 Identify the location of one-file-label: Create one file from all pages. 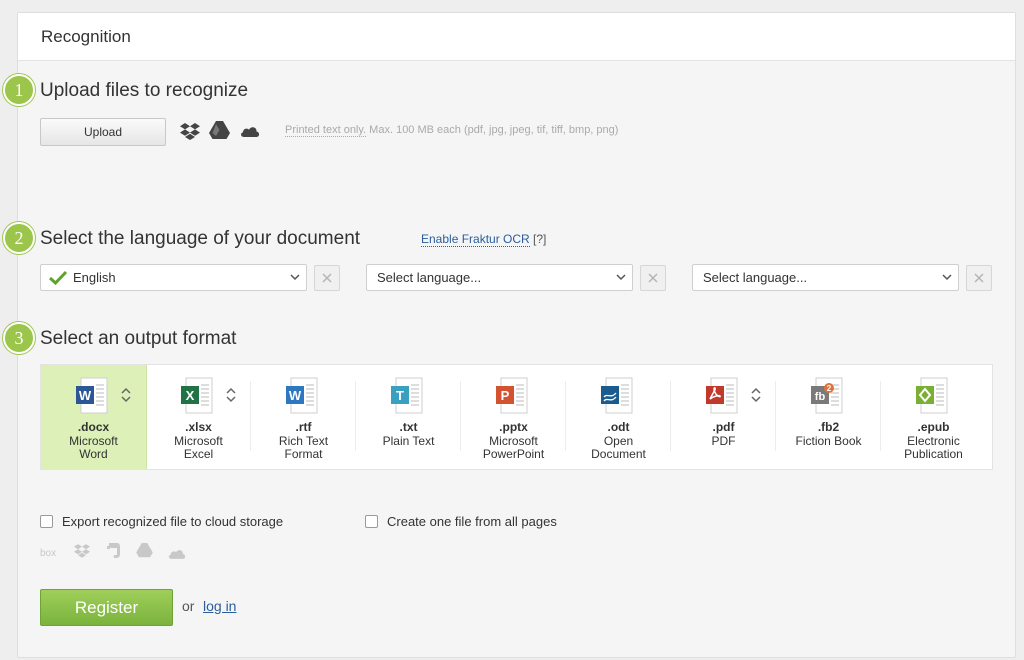
(472, 521).